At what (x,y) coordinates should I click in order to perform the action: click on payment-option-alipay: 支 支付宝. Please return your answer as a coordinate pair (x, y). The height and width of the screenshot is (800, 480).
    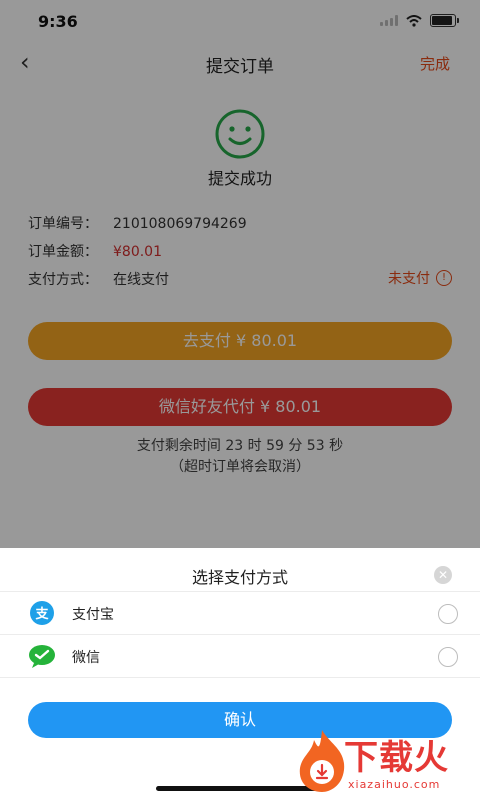
    Looking at the image, I should click on (240, 613).